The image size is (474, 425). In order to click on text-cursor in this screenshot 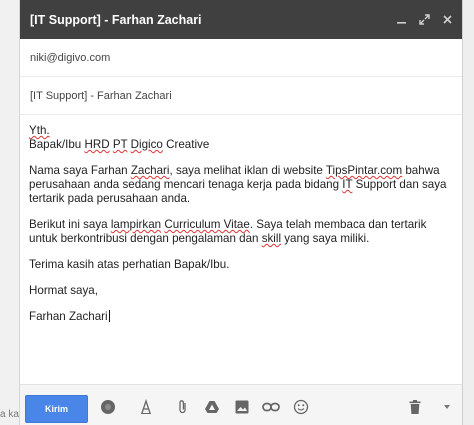, I will do `click(109, 316)`.